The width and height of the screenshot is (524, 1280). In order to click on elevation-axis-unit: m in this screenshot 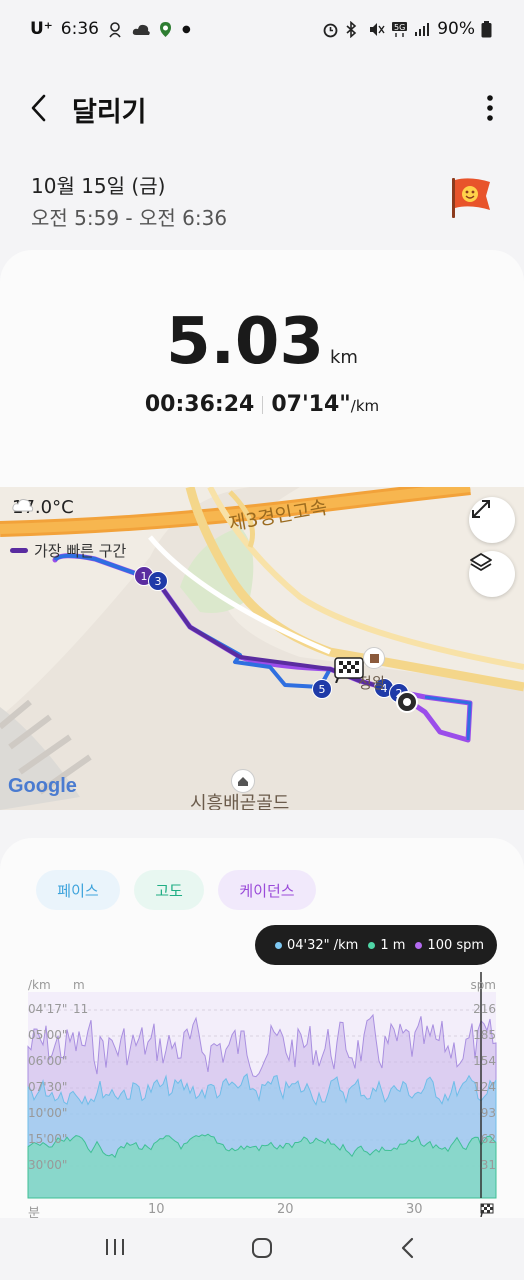, I will do `click(79, 985)`.